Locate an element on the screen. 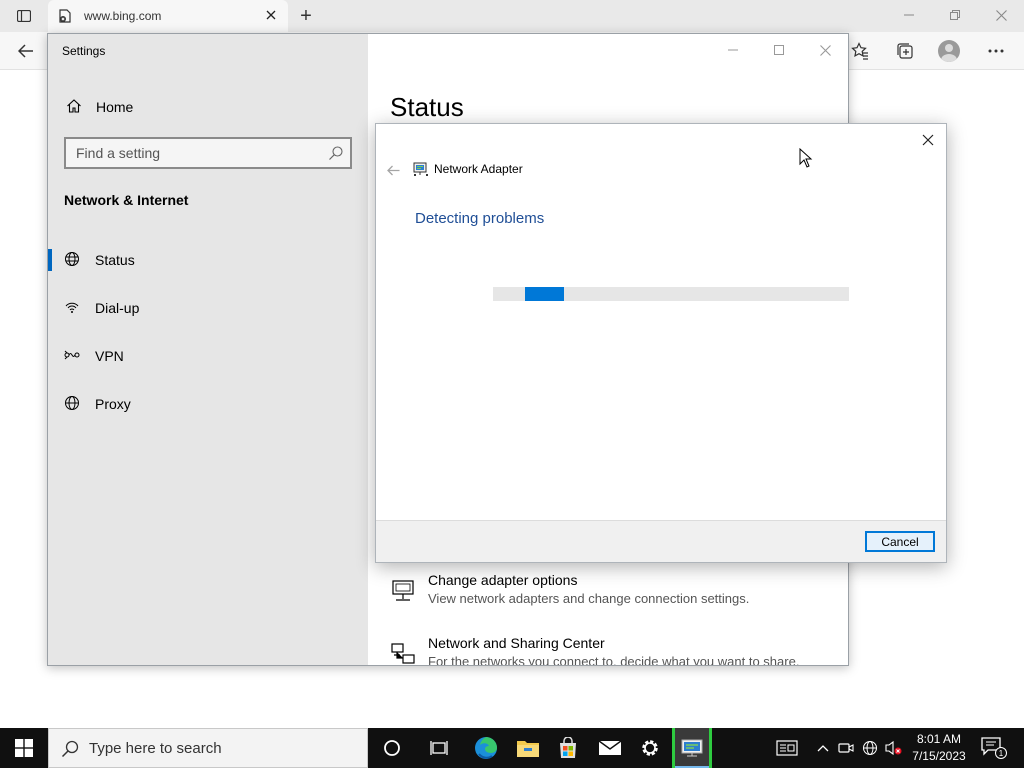  cortana-icon is located at coordinates (392, 748).